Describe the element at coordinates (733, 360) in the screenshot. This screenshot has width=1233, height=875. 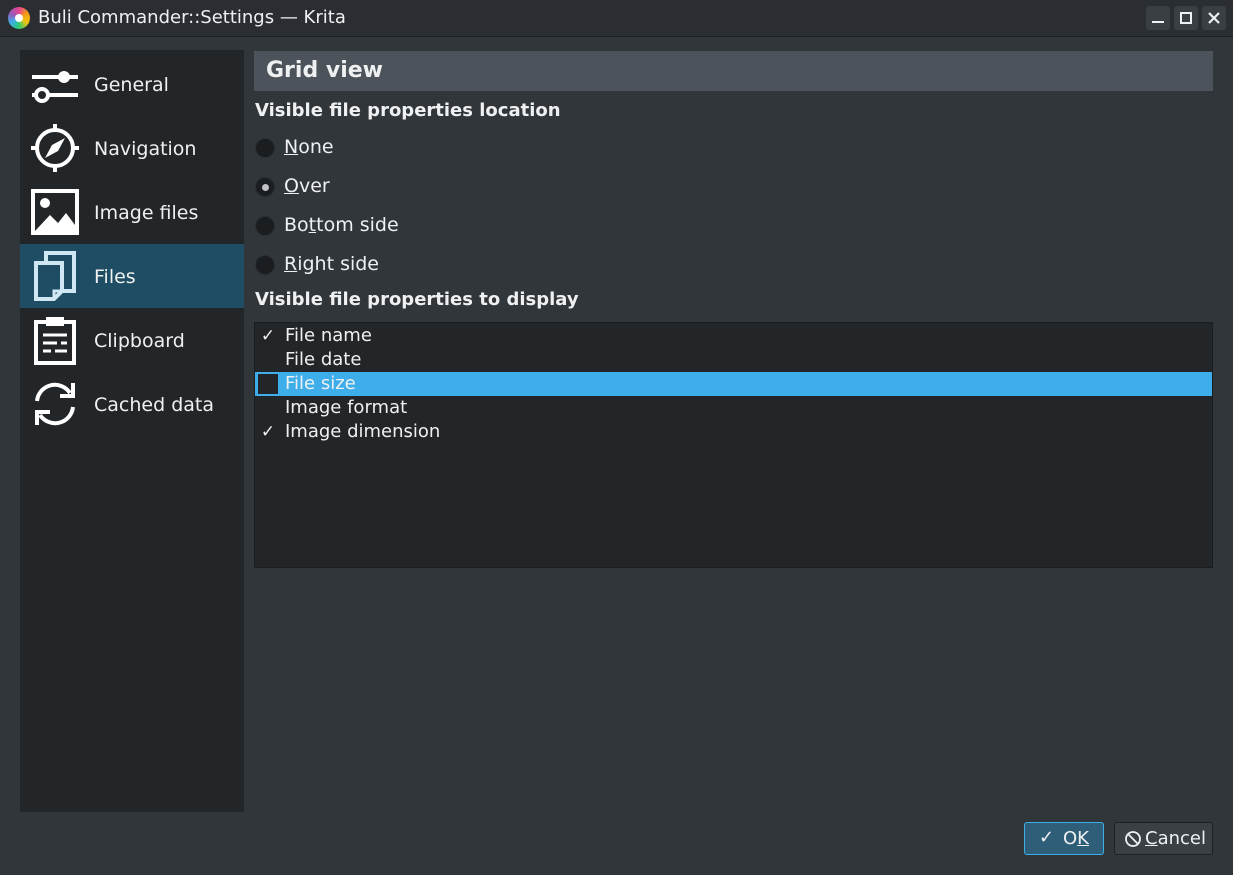
I see `list-item-file-date: File date` at that location.